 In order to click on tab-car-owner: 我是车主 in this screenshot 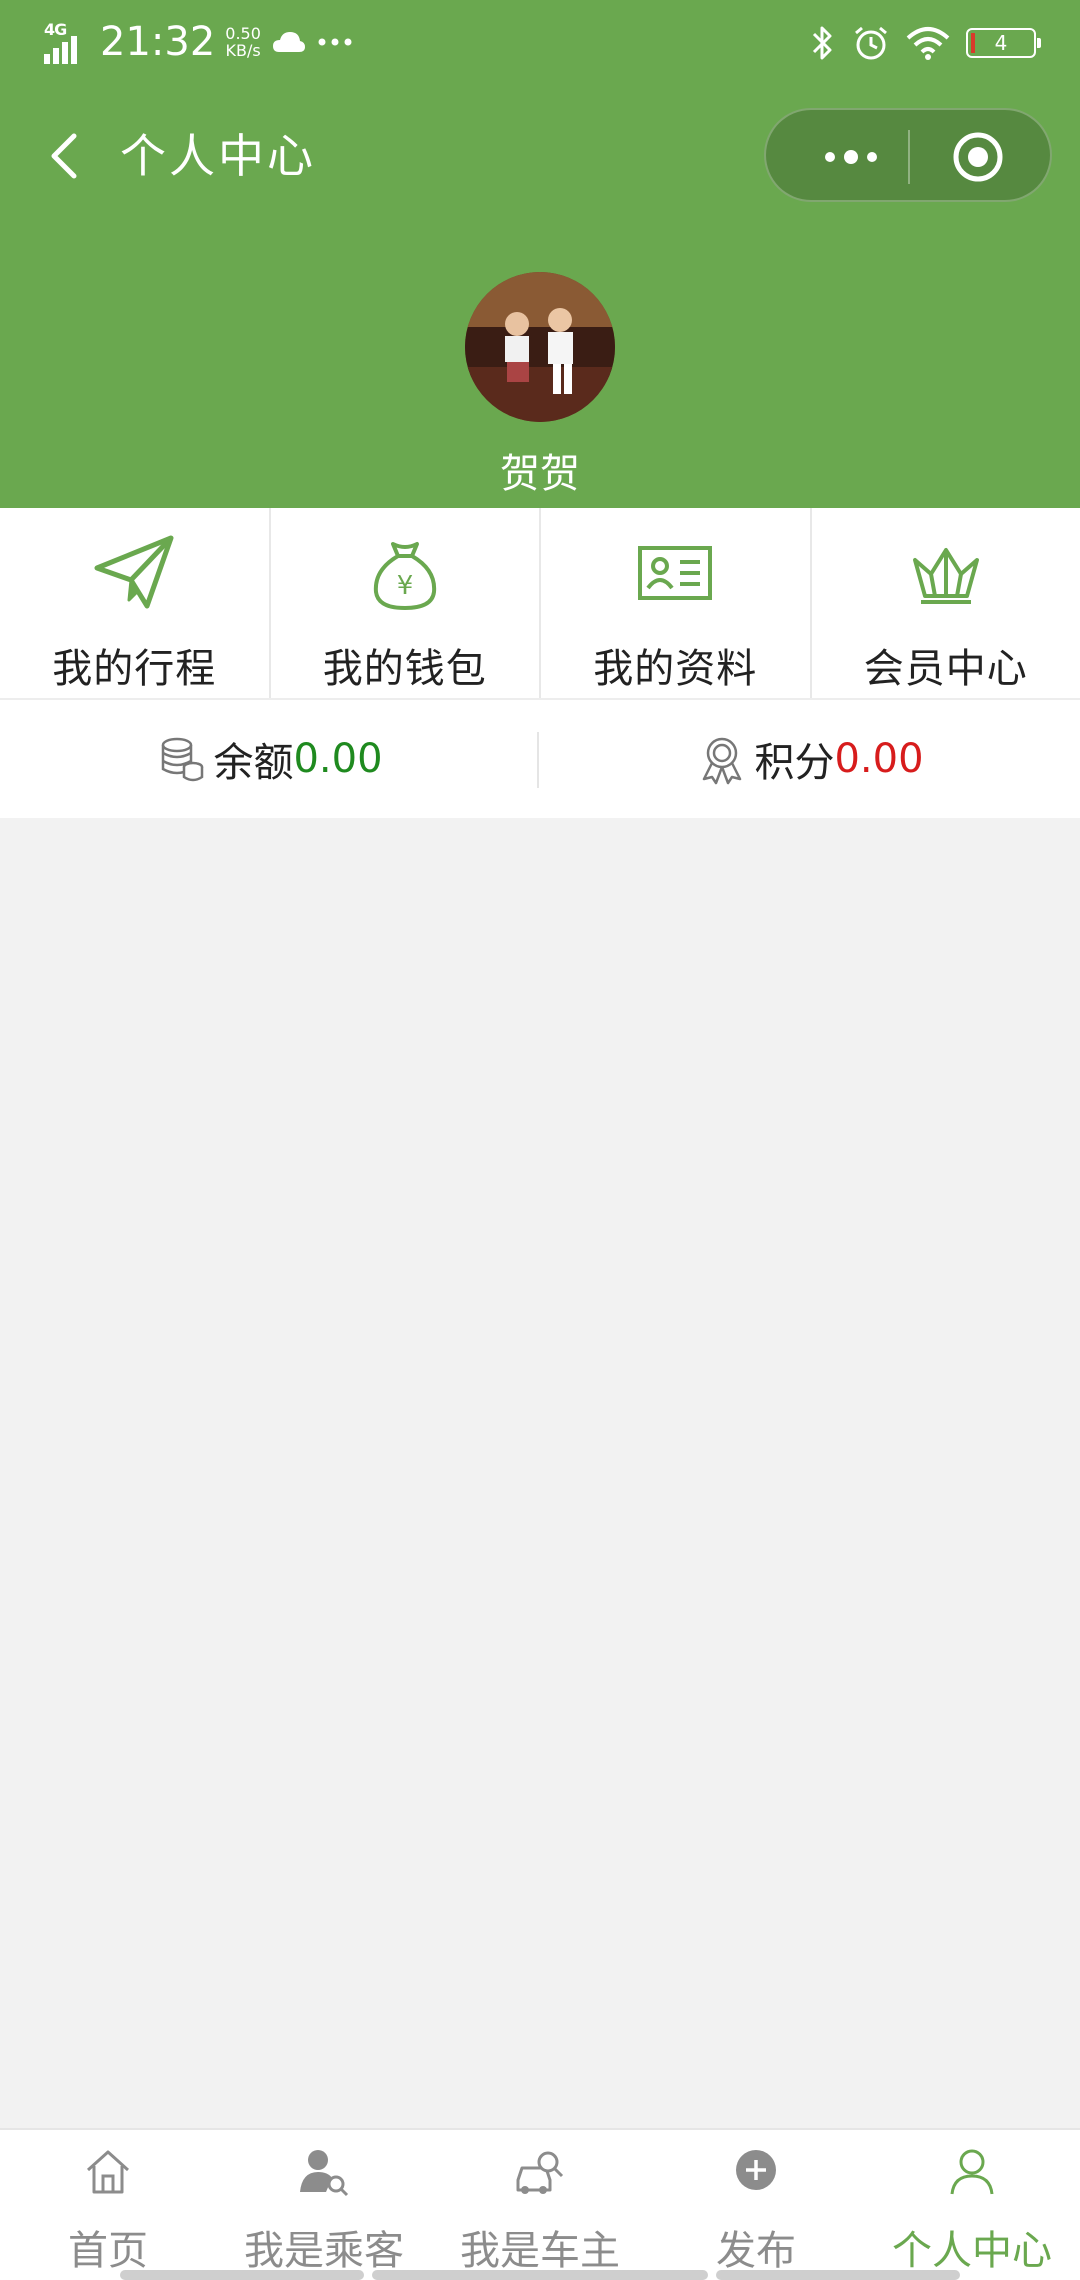, I will do `click(540, 2205)`.